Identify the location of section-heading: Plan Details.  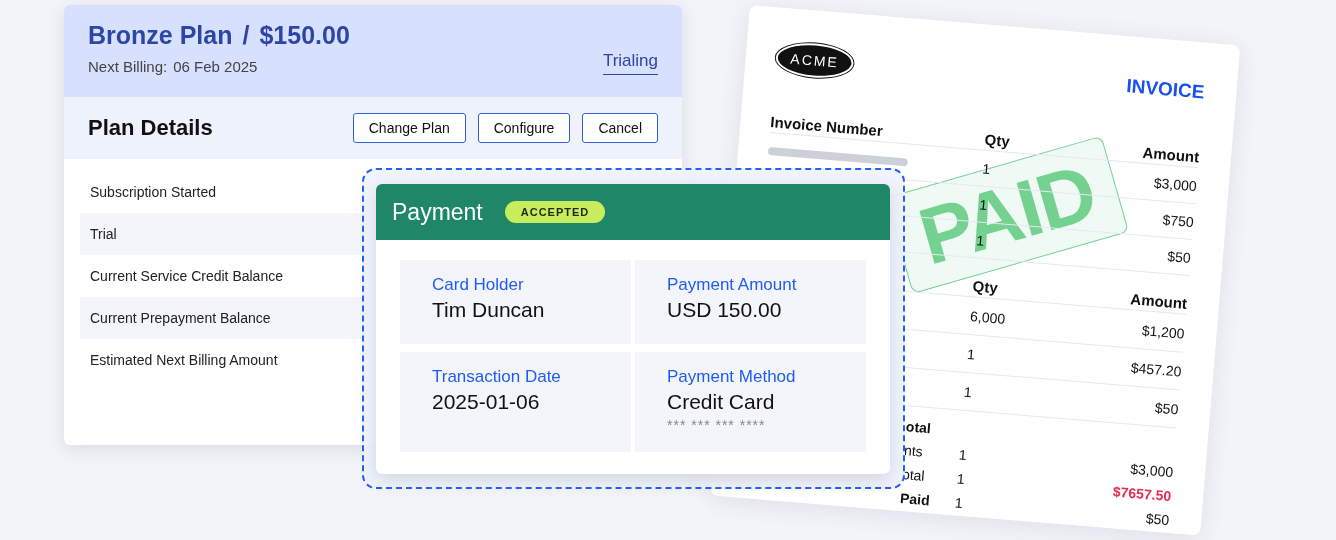
(150, 128).